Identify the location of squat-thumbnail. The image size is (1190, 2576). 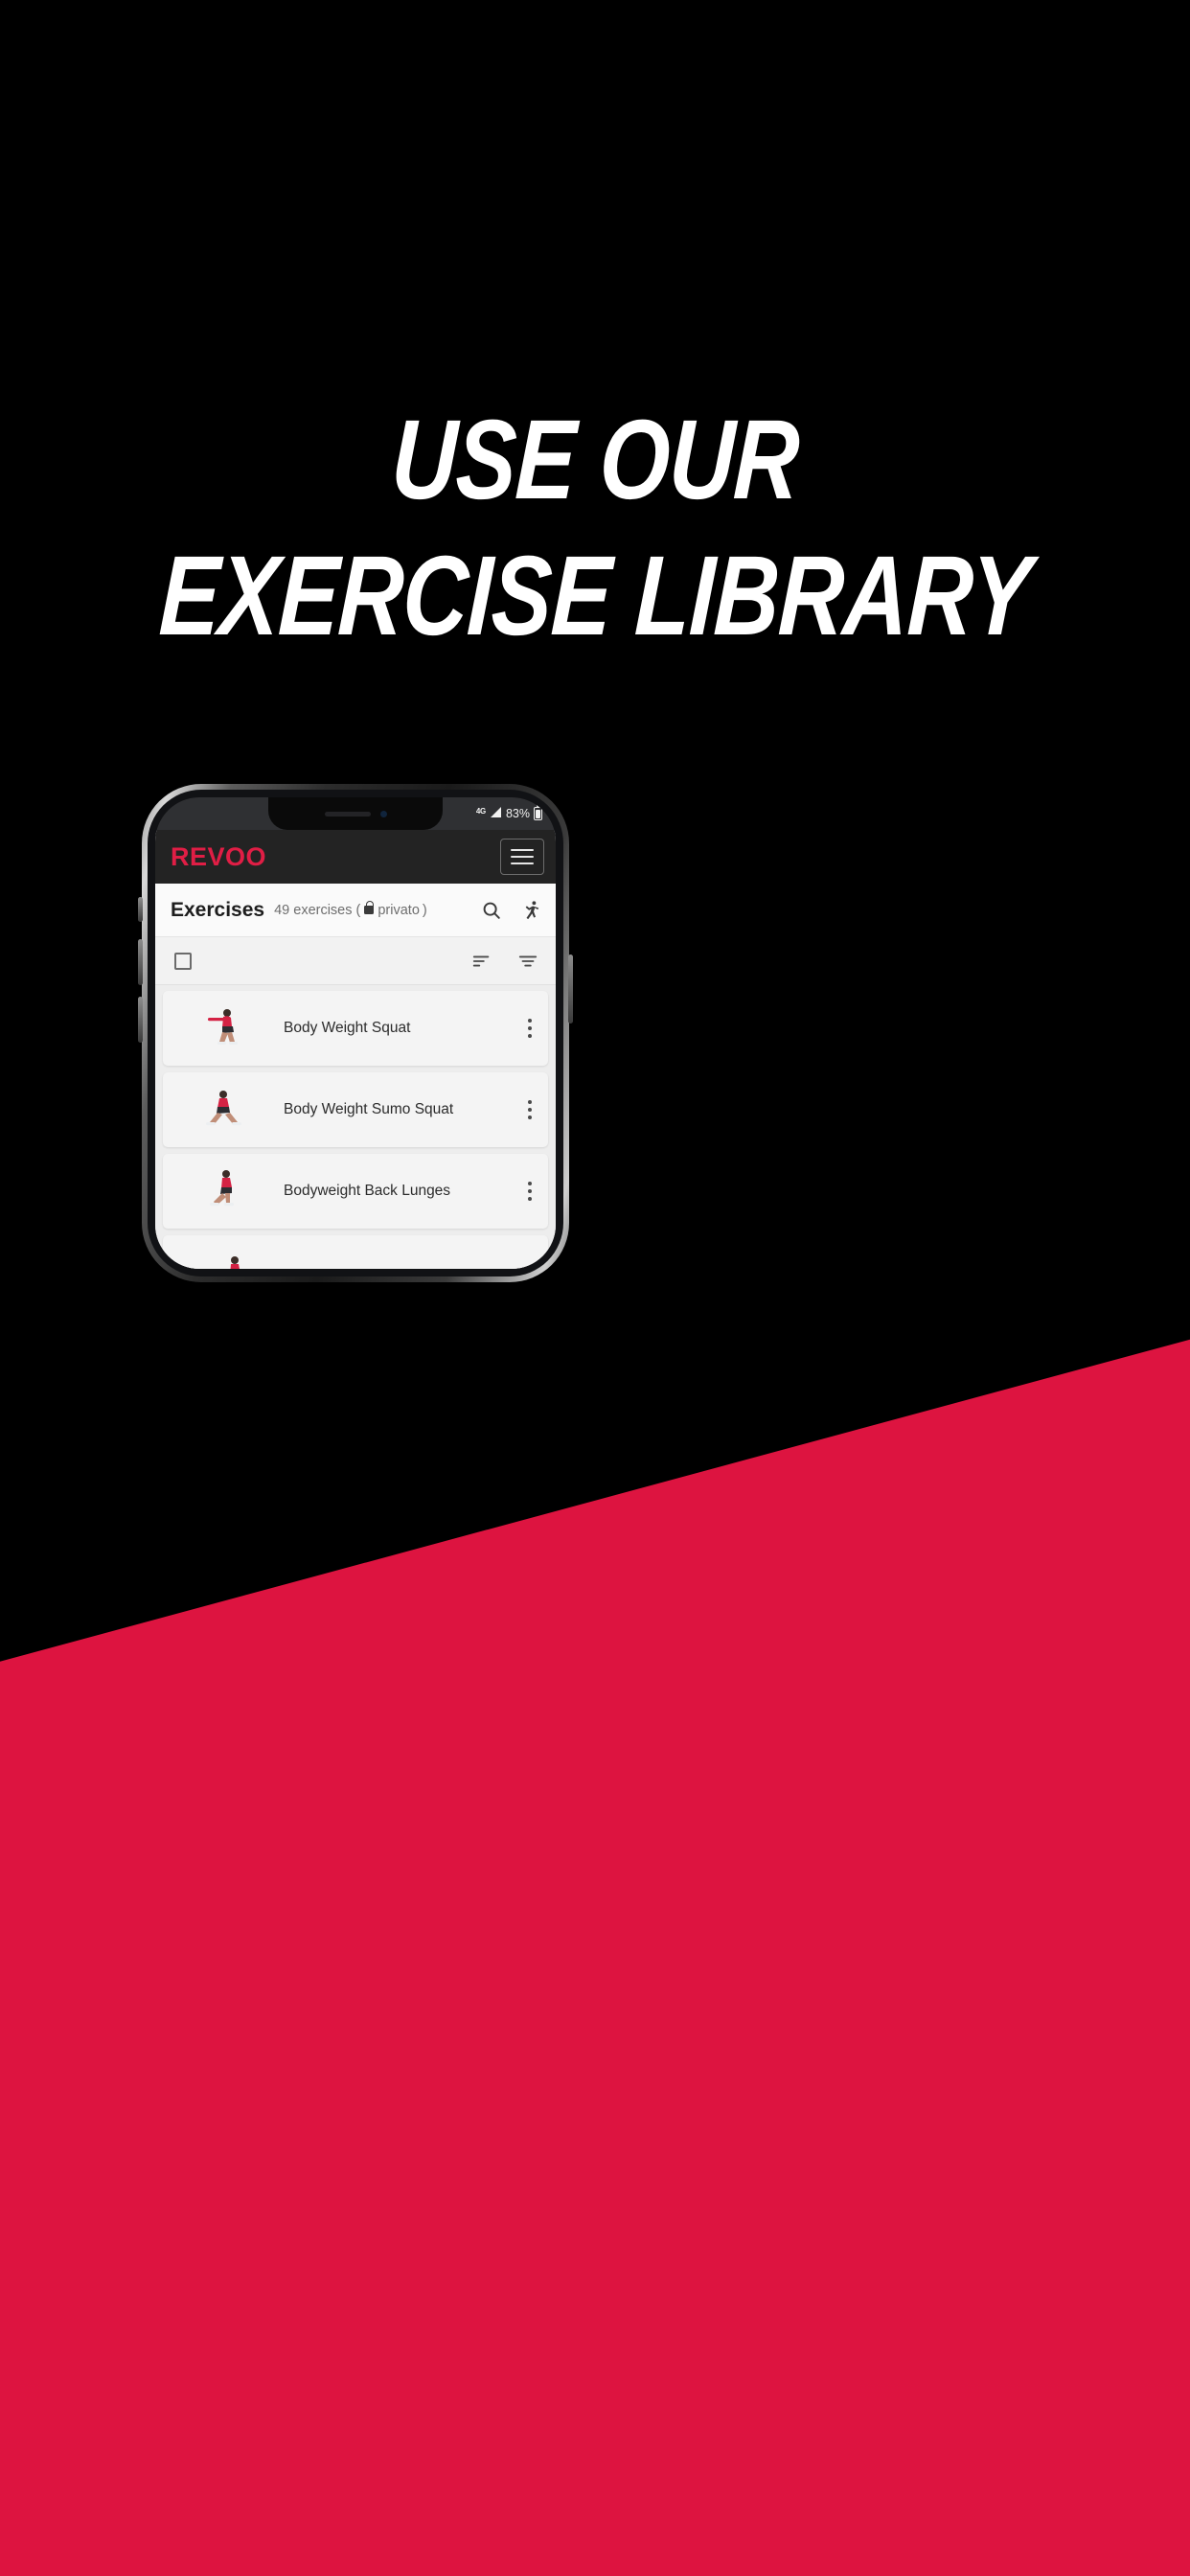
(224, 1028).